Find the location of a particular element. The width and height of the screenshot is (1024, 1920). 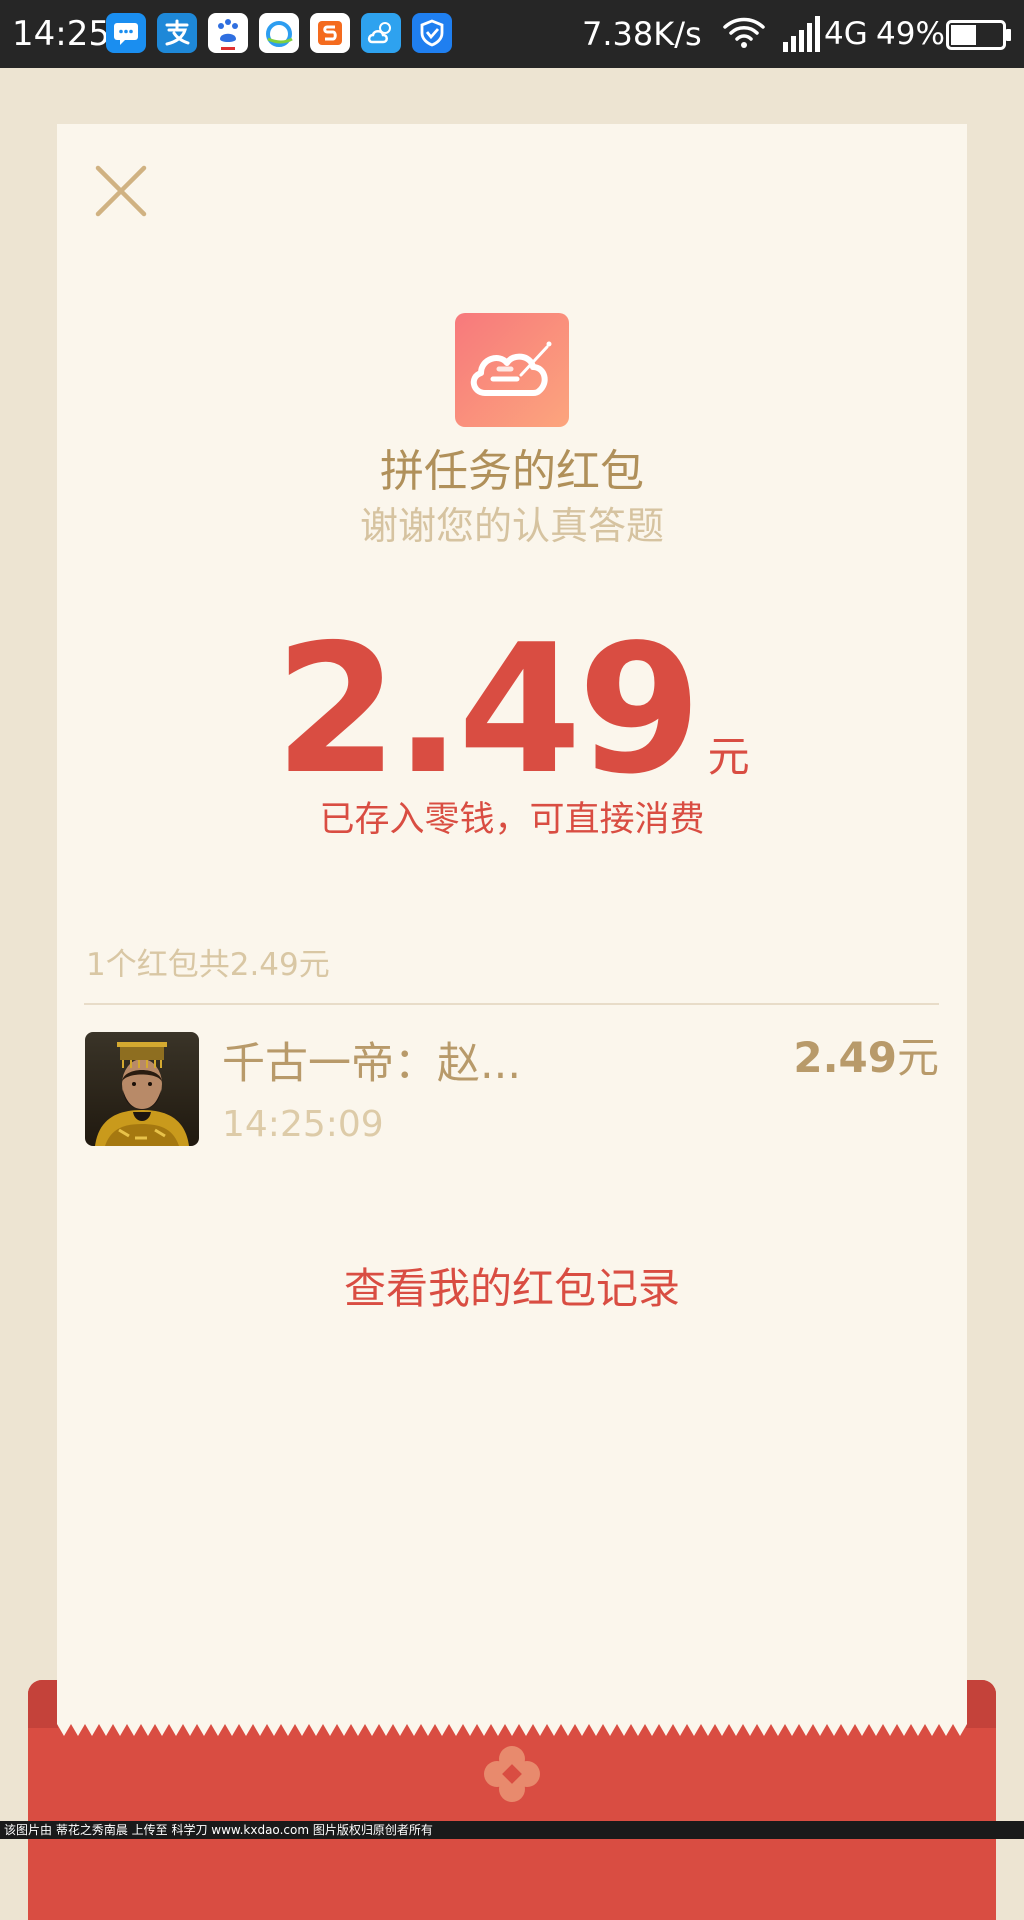

cloud-pencil-icon is located at coordinates (511, 368).